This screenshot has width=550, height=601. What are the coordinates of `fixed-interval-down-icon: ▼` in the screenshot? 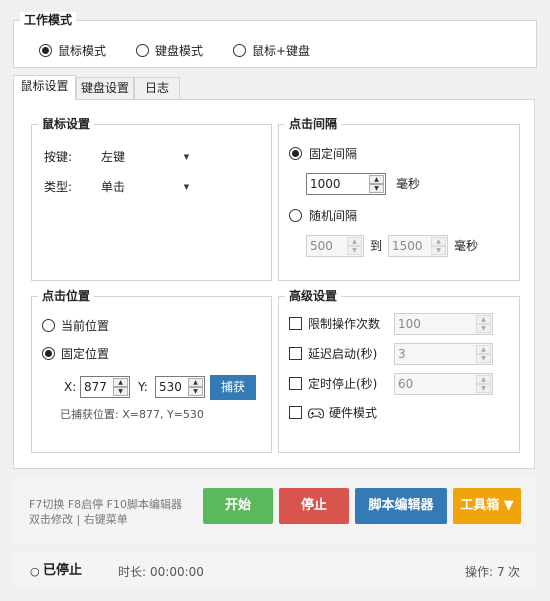 It's located at (376, 188).